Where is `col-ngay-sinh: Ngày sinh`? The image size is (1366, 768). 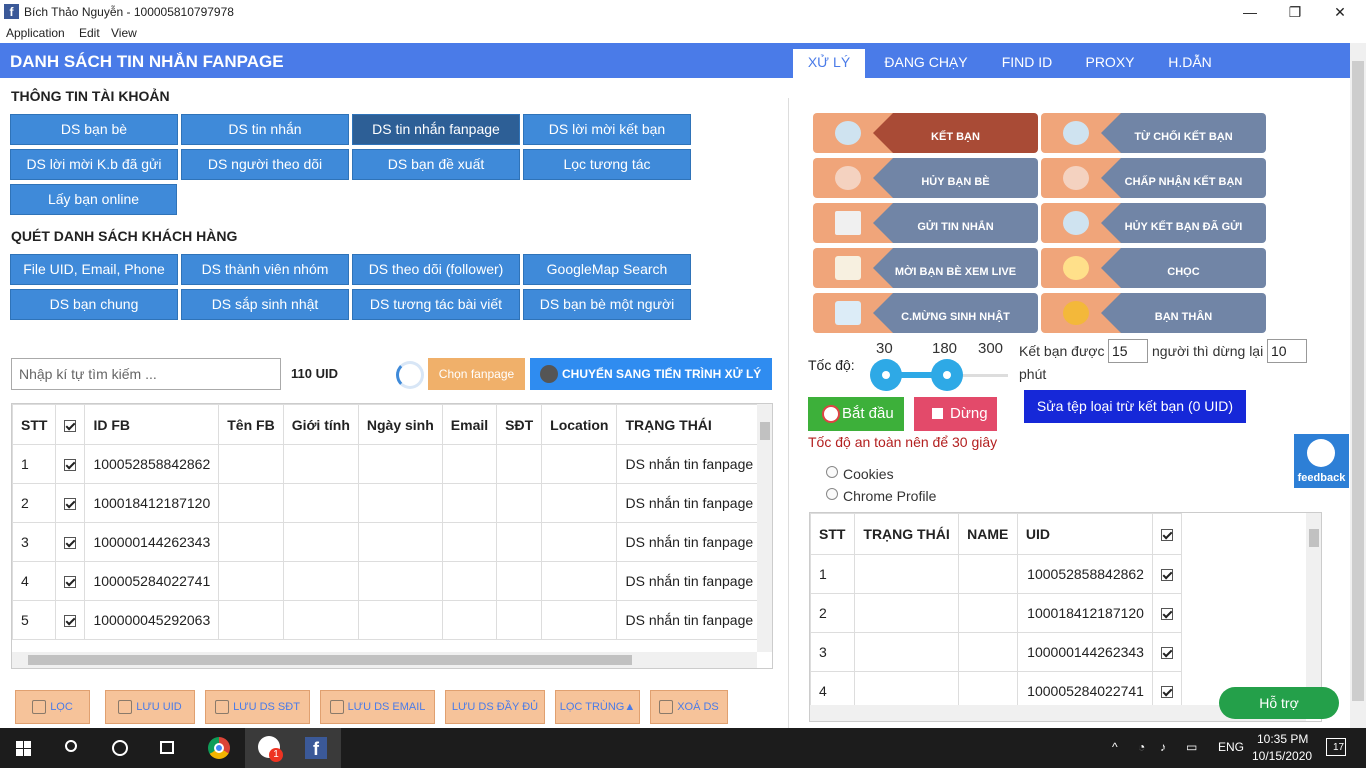 col-ngay-sinh: Ngày sinh is located at coordinates (400, 424).